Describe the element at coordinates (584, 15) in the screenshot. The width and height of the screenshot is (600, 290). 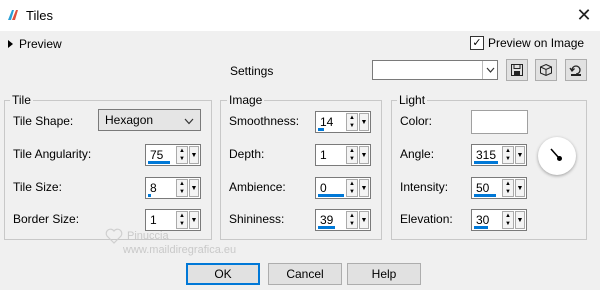
I see `close-icon: ✕` at that location.